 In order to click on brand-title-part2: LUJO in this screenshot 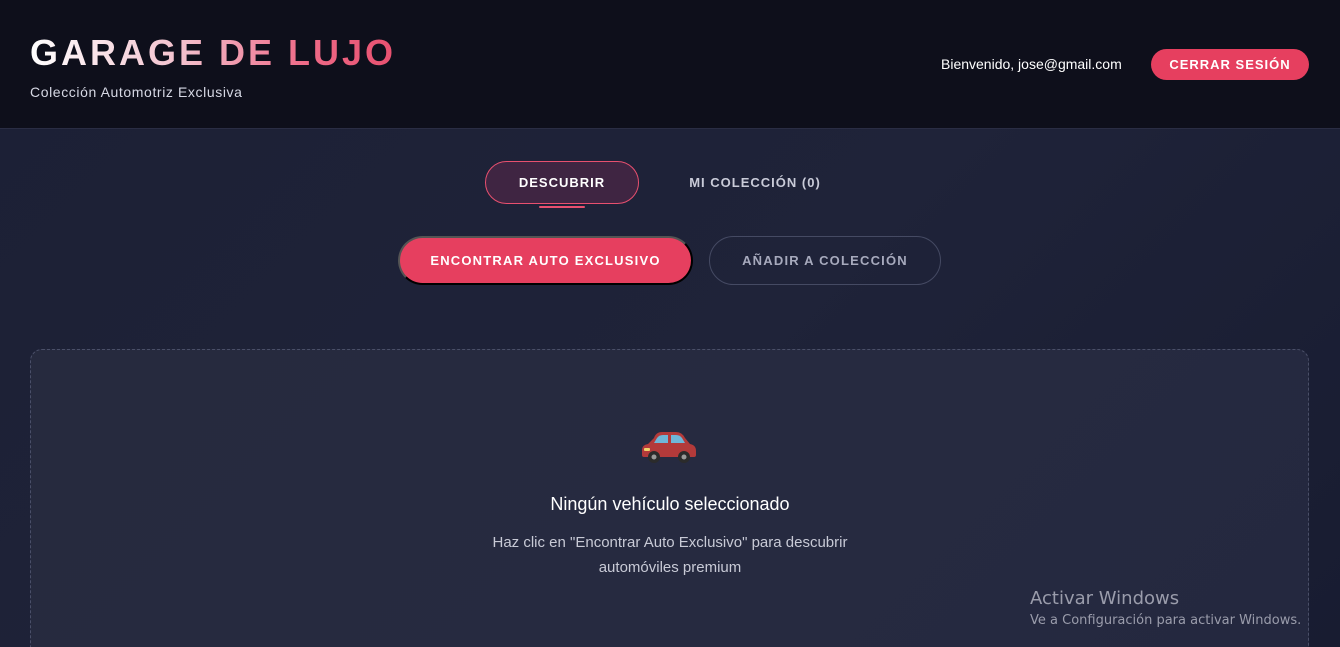, I will do `click(342, 52)`.